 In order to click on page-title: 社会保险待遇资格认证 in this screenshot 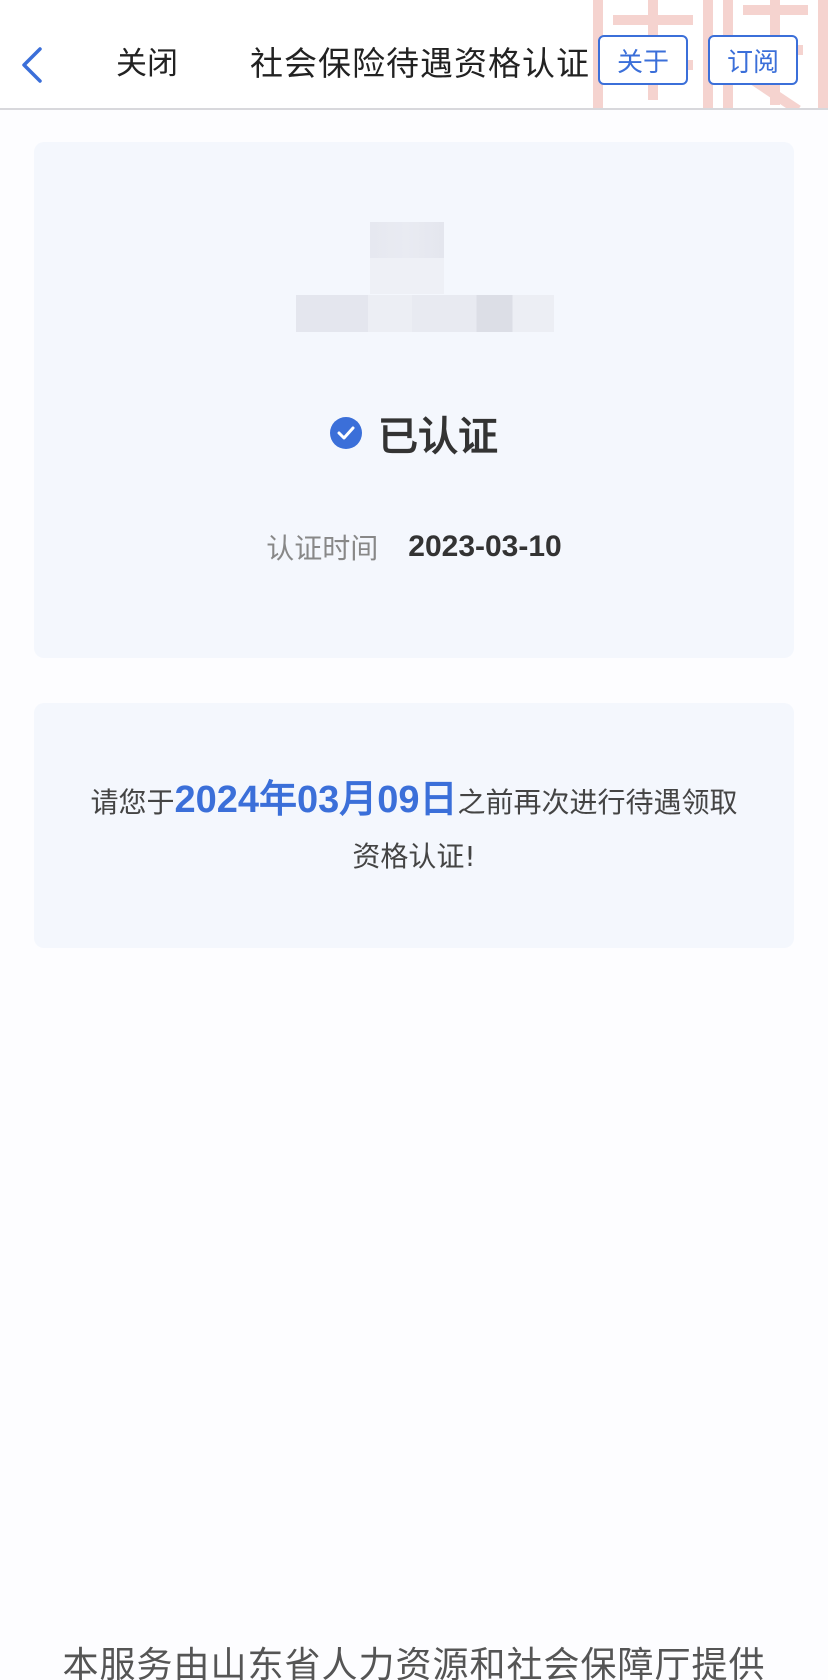, I will do `click(420, 63)`.